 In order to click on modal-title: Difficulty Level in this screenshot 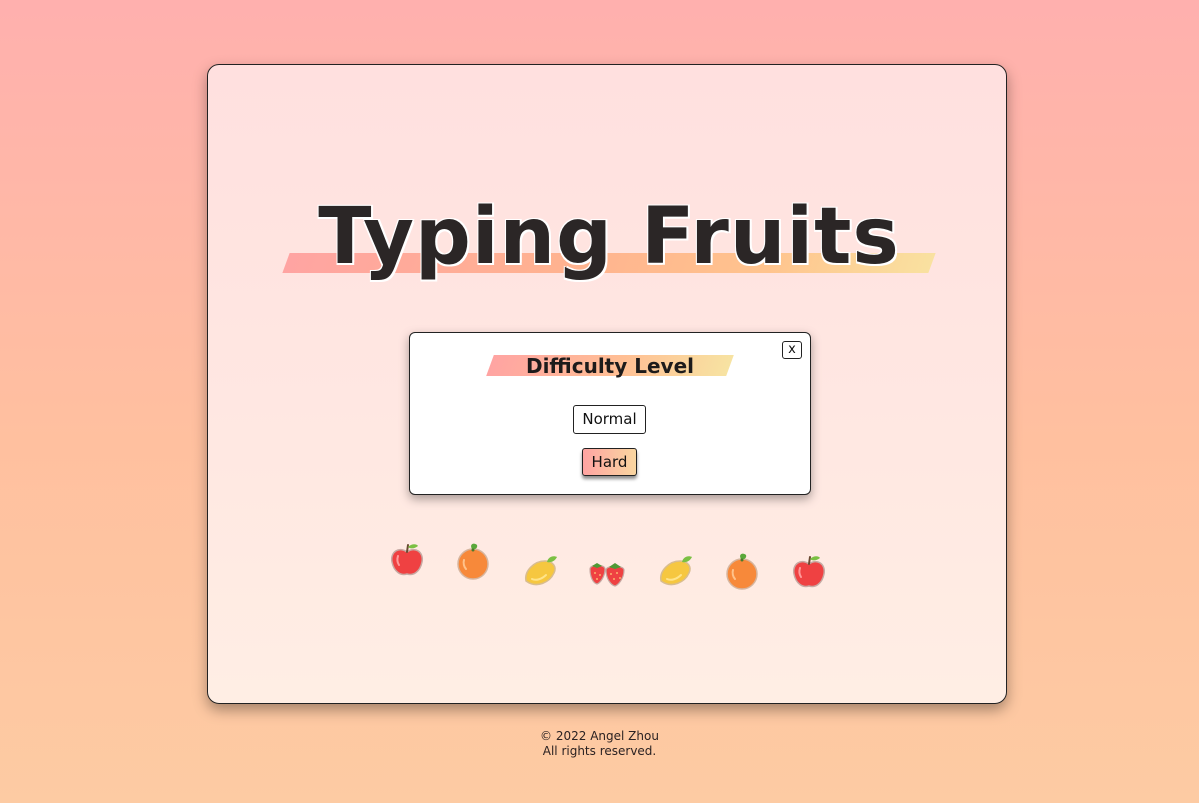, I will do `click(610, 366)`.